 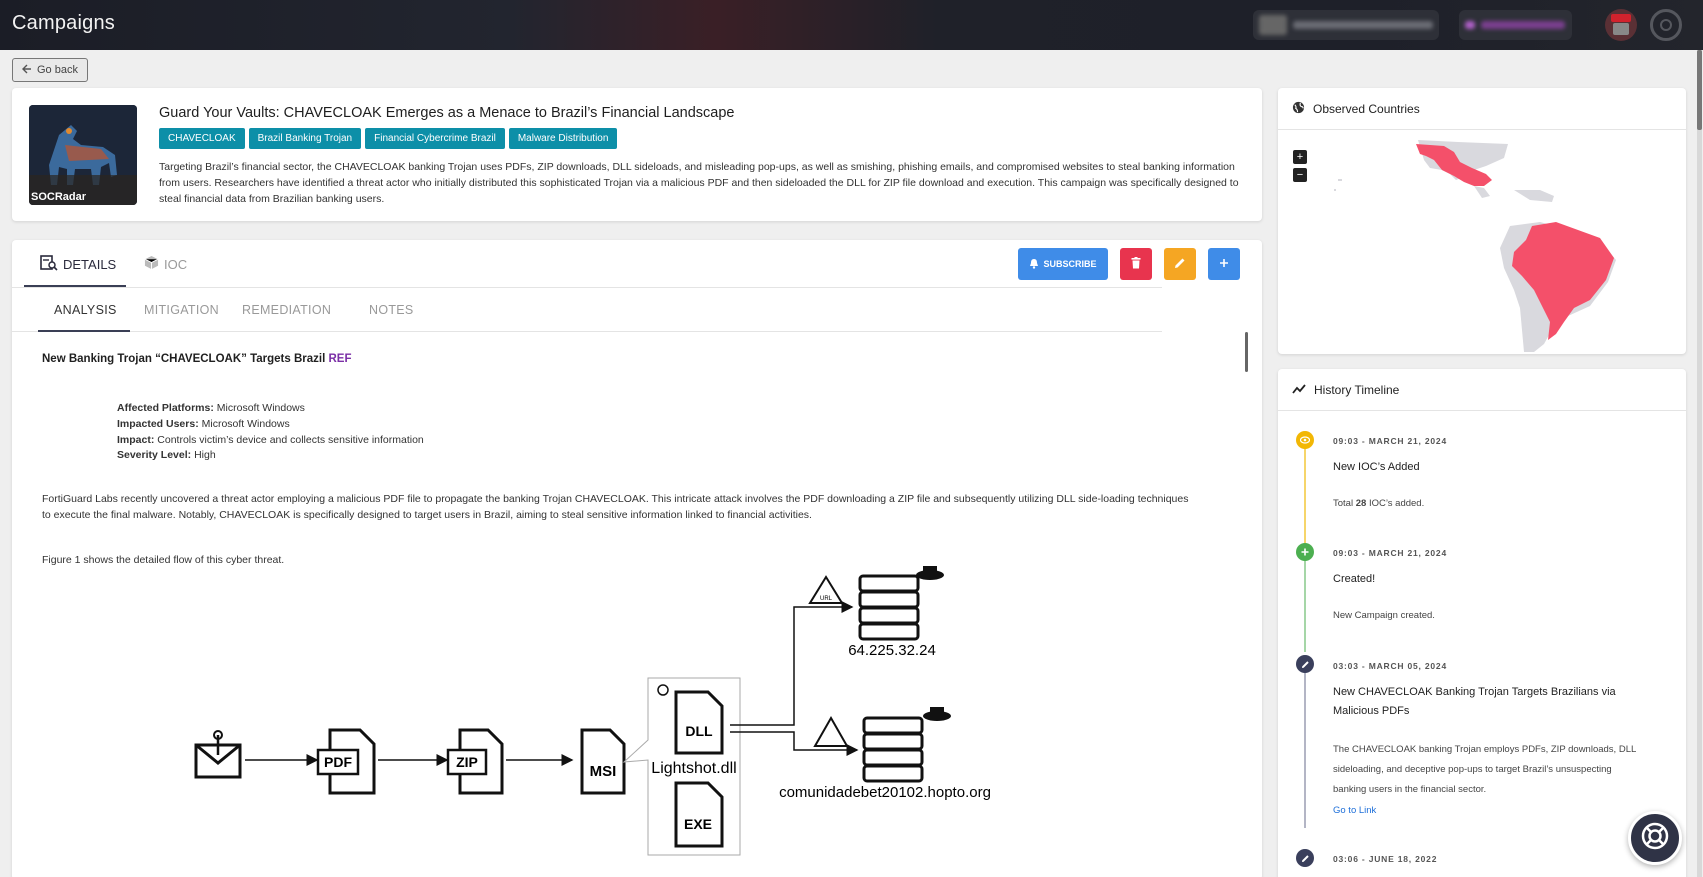 What do you see at coordinates (603, 761) in the screenshot?
I see `msi-file-icon: MSI` at bounding box center [603, 761].